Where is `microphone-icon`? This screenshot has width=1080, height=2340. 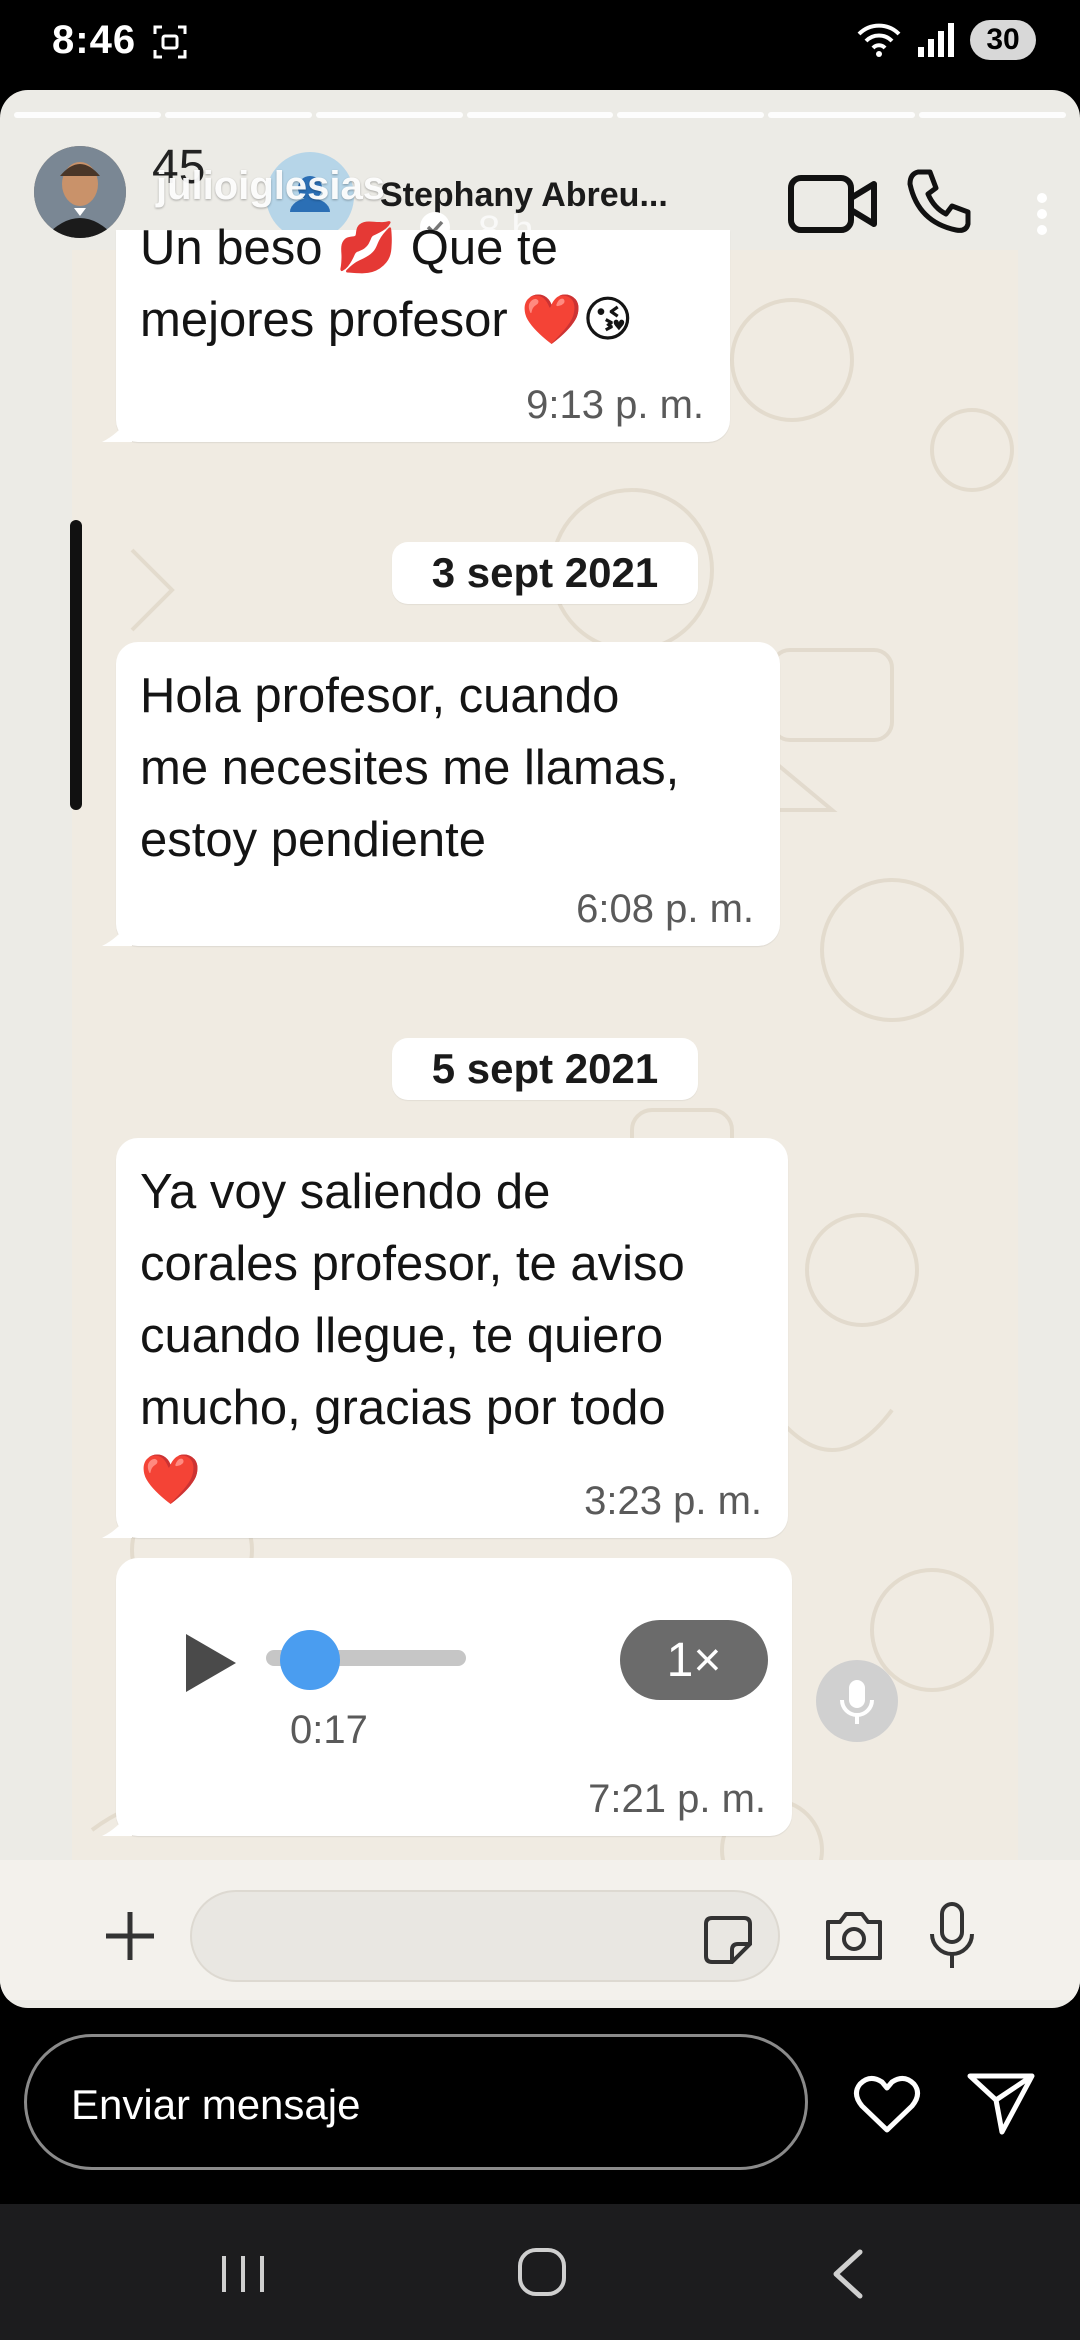 microphone-icon is located at coordinates (952, 1935).